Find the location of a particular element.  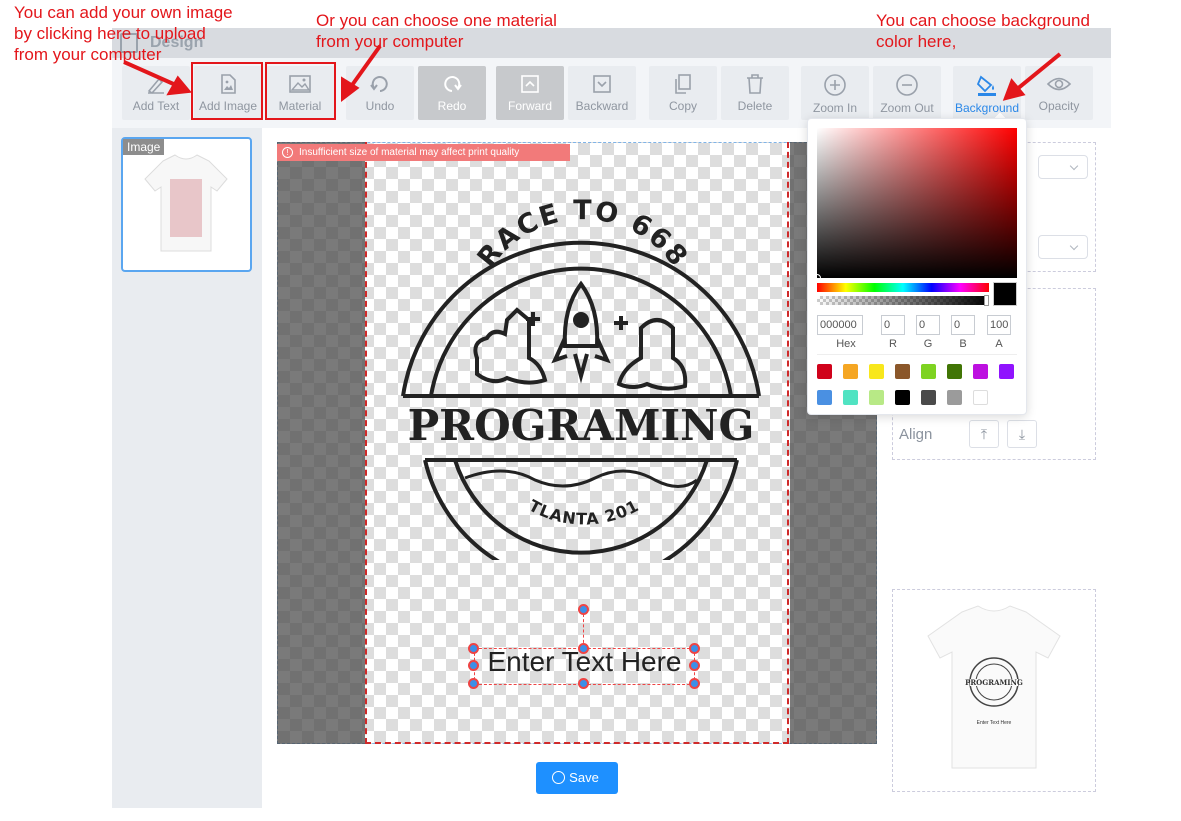

add-text-button: Add Text is located at coordinates (156, 93).